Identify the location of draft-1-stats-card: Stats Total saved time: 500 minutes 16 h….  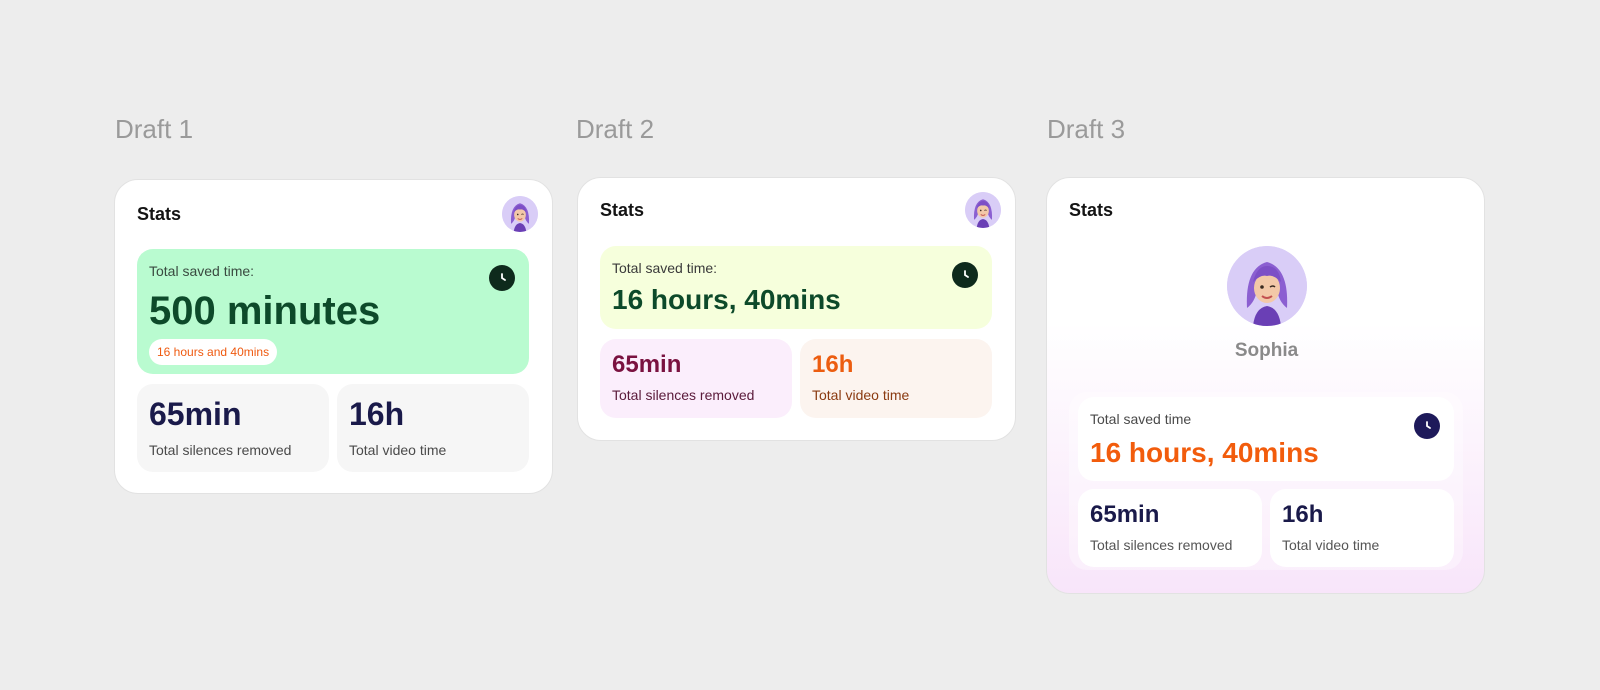
(333, 336).